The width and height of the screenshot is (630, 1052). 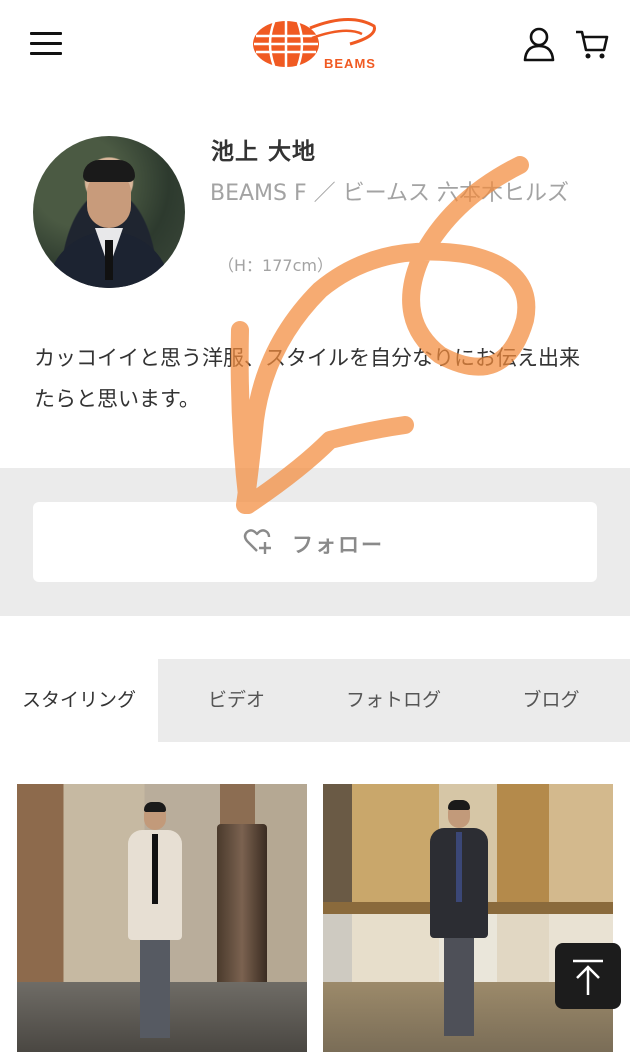 What do you see at coordinates (350, 63) in the screenshot?
I see `logo-wordmark: BEAMS` at bounding box center [350, 63].